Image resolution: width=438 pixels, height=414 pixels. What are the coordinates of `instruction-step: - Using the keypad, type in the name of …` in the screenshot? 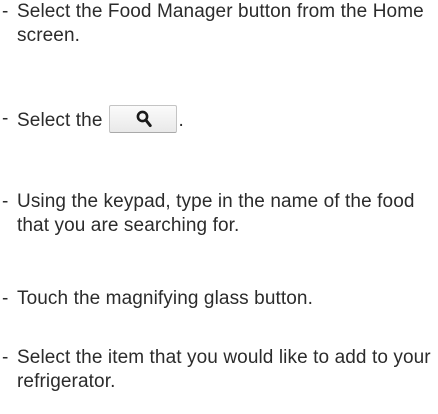 It's located at (217, 214).